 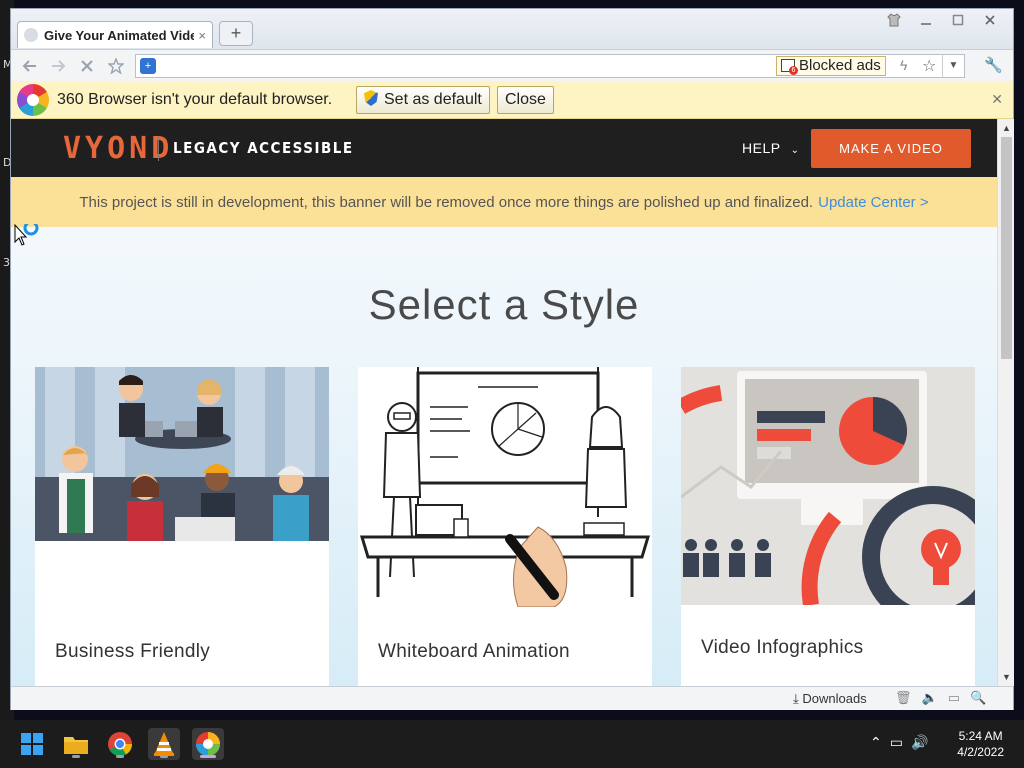 I want to click on title-bar: Give Your Animated Vide × +, so click(x=512, y=29).